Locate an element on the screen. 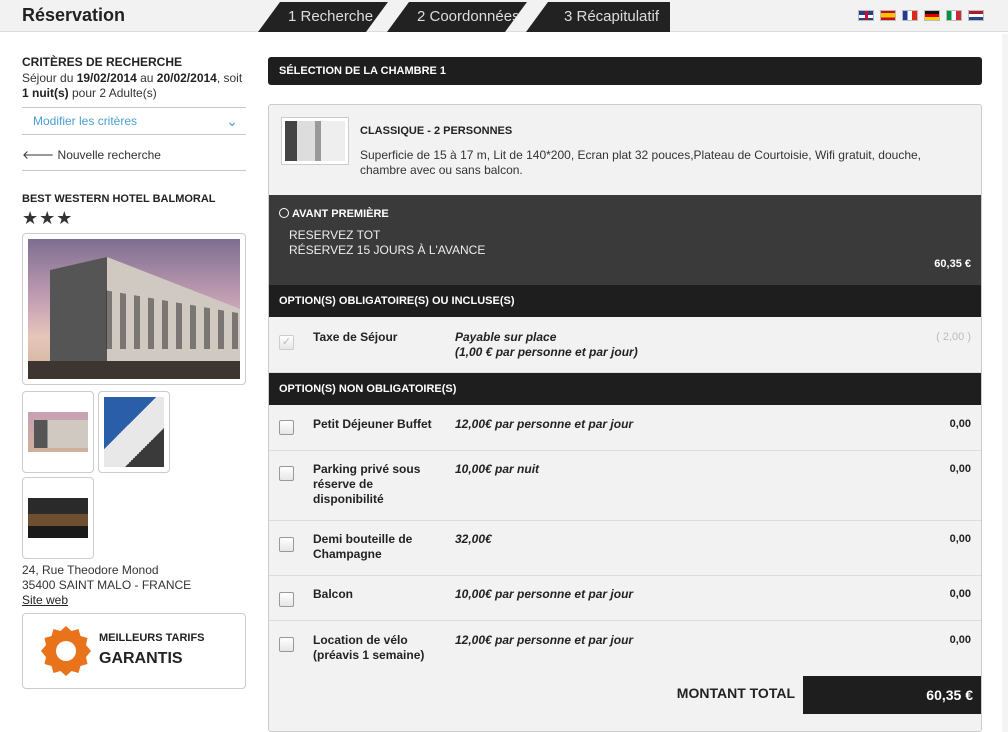  best-rates-line1: MEILLEURS TARIFS is located at coordinates (152, 638).